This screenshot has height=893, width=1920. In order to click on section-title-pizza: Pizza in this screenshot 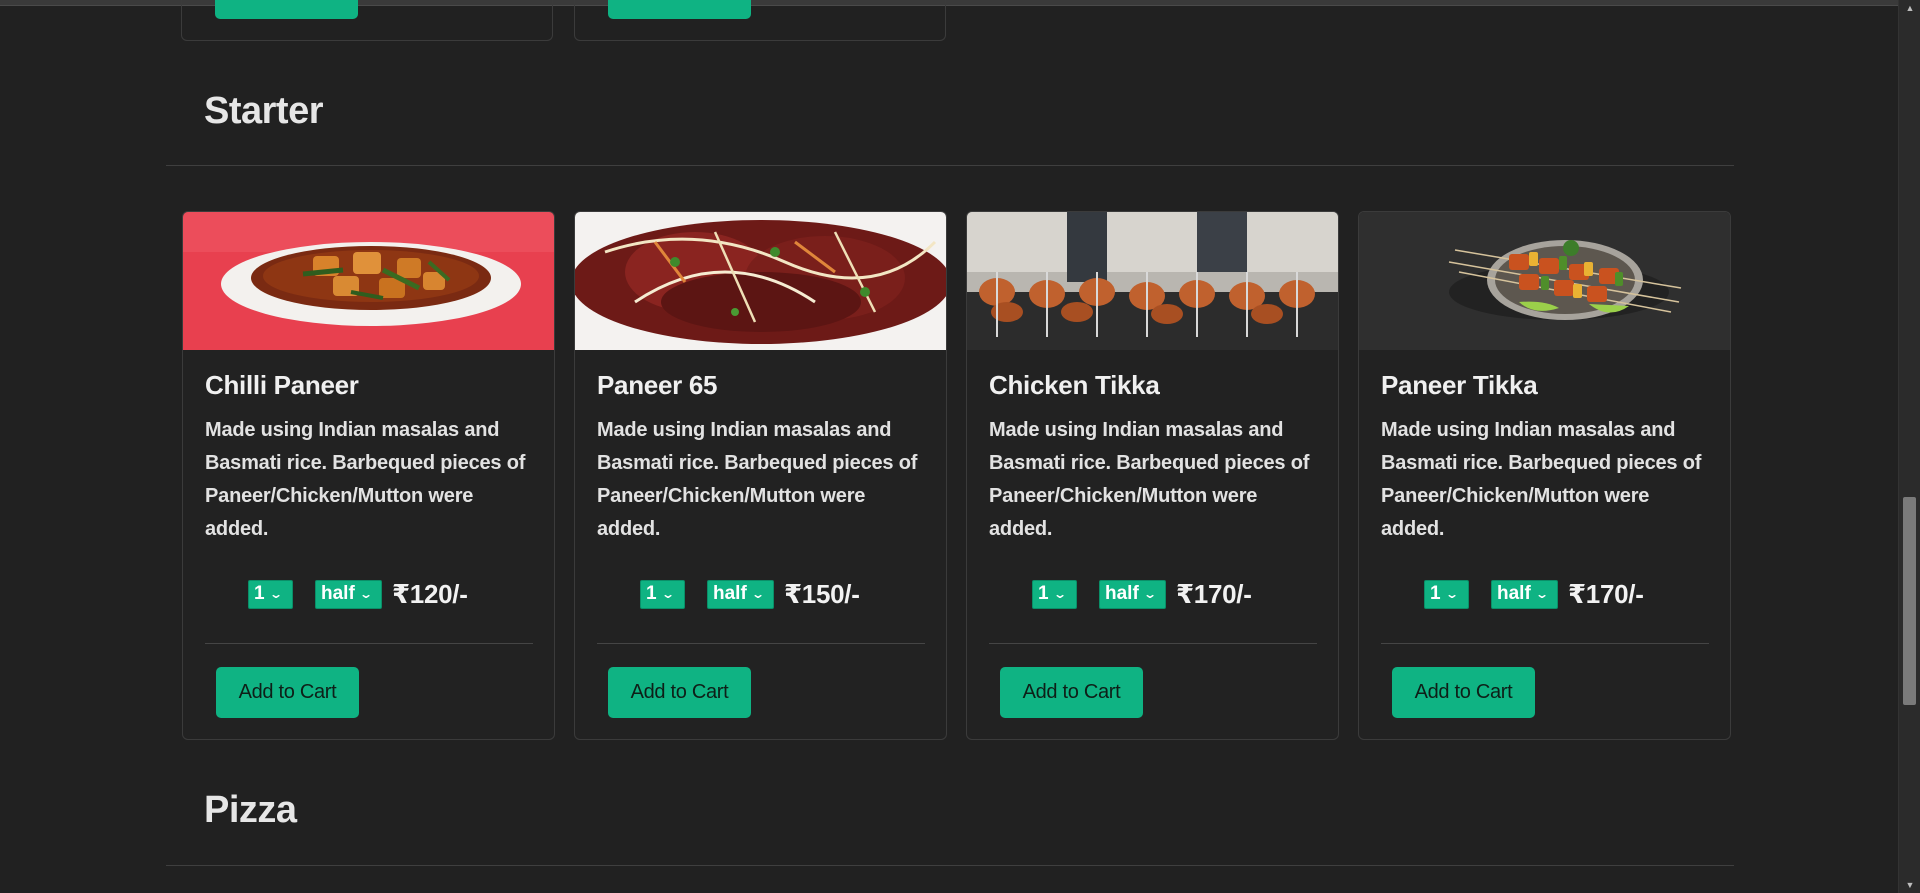, I will do `click(250, 810)`.